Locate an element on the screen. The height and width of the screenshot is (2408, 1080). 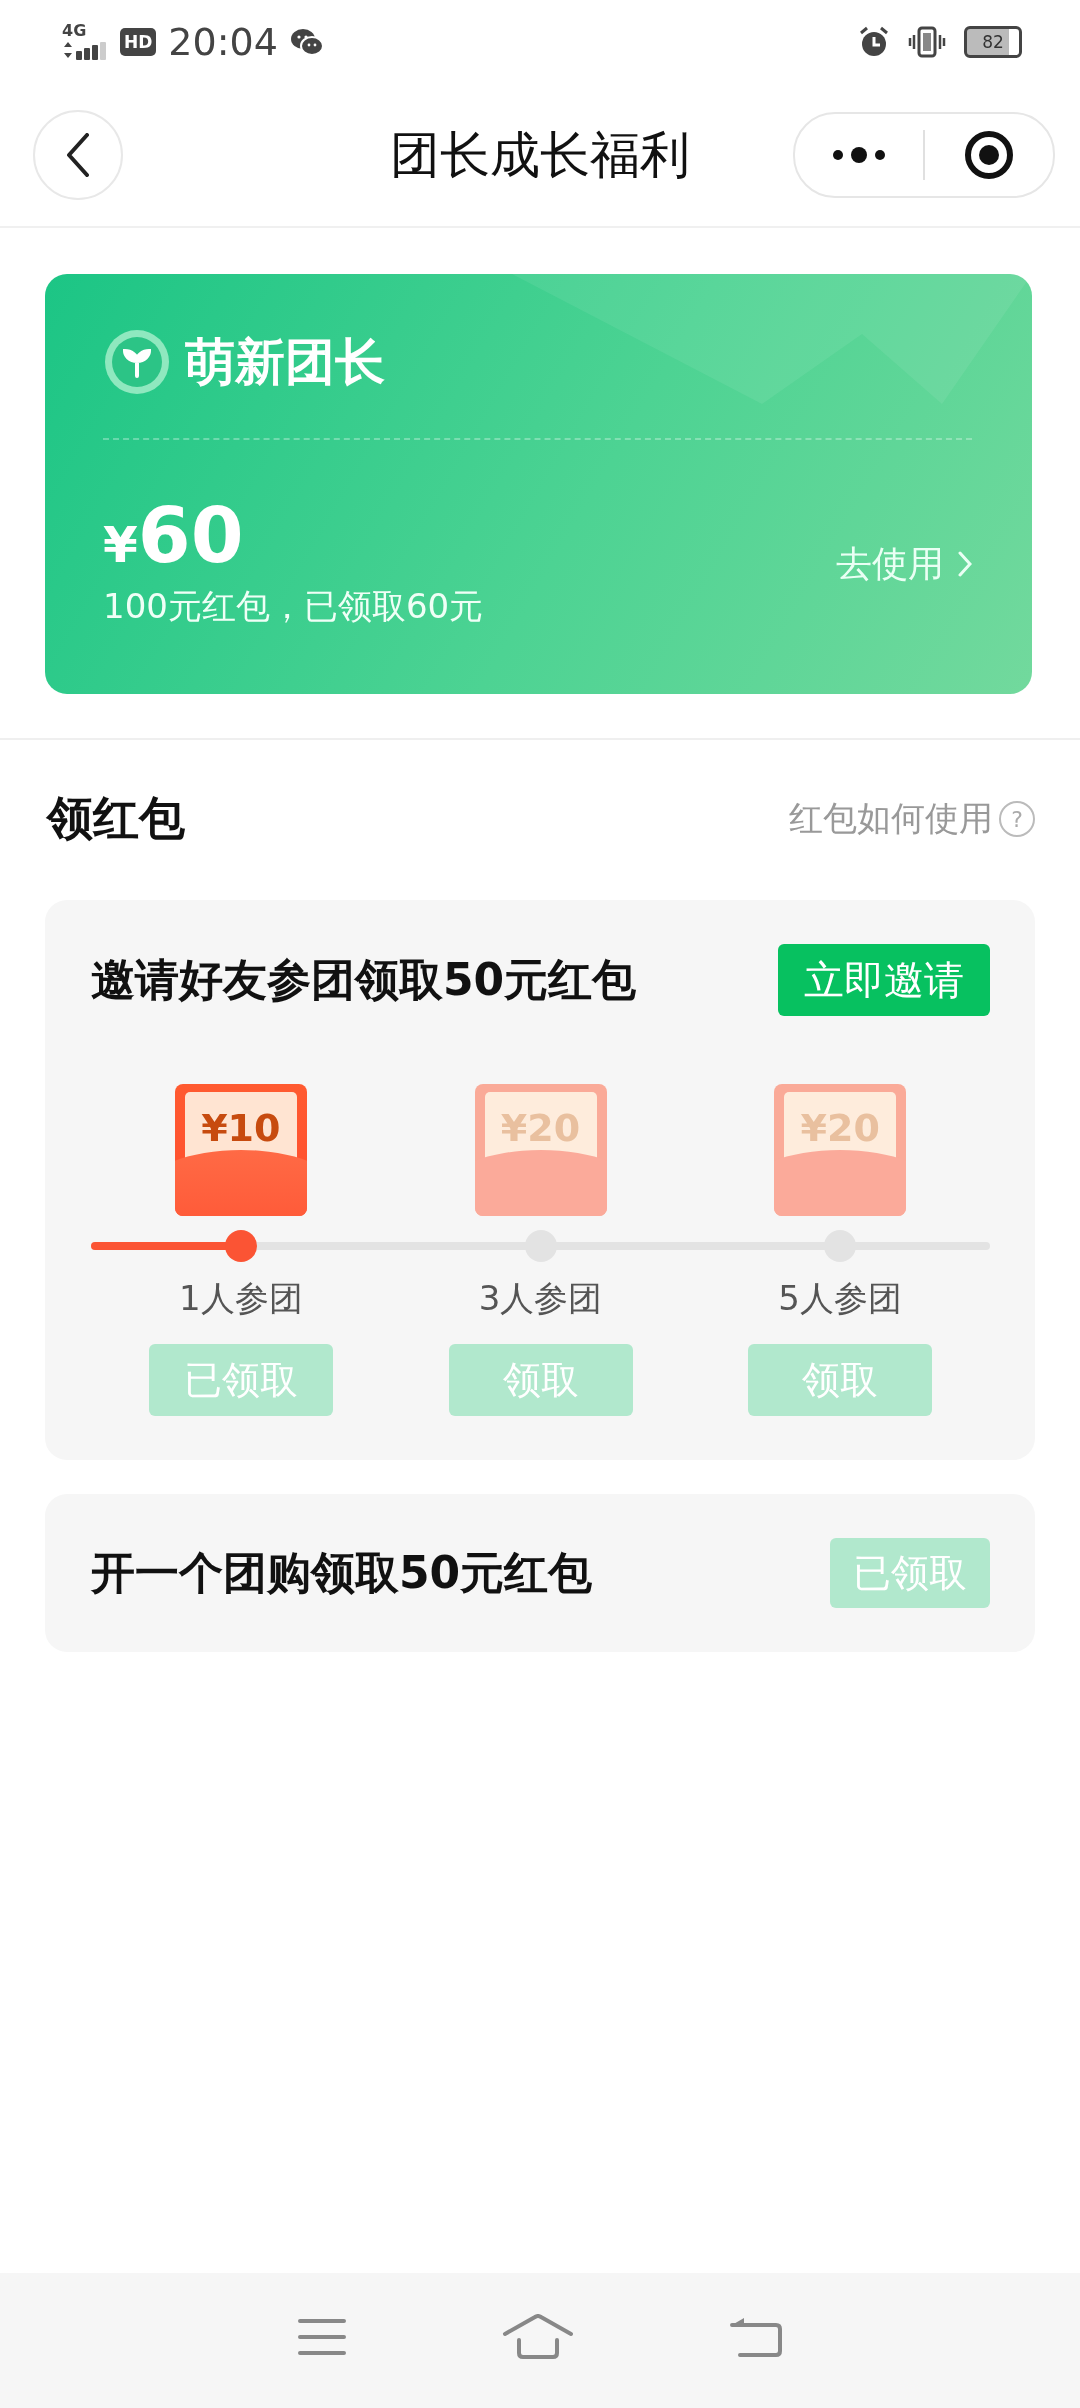
signal-icon is located at coordinates (85, 50).